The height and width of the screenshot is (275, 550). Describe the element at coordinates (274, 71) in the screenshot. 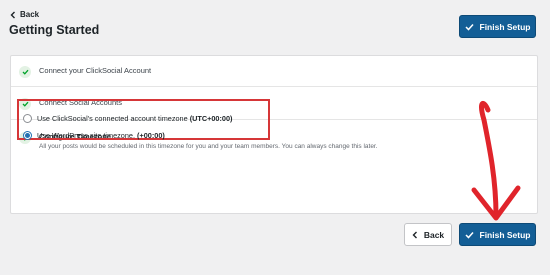

I see `step-connect-clicksocial: Connect your ClickSocial Account` at that location.